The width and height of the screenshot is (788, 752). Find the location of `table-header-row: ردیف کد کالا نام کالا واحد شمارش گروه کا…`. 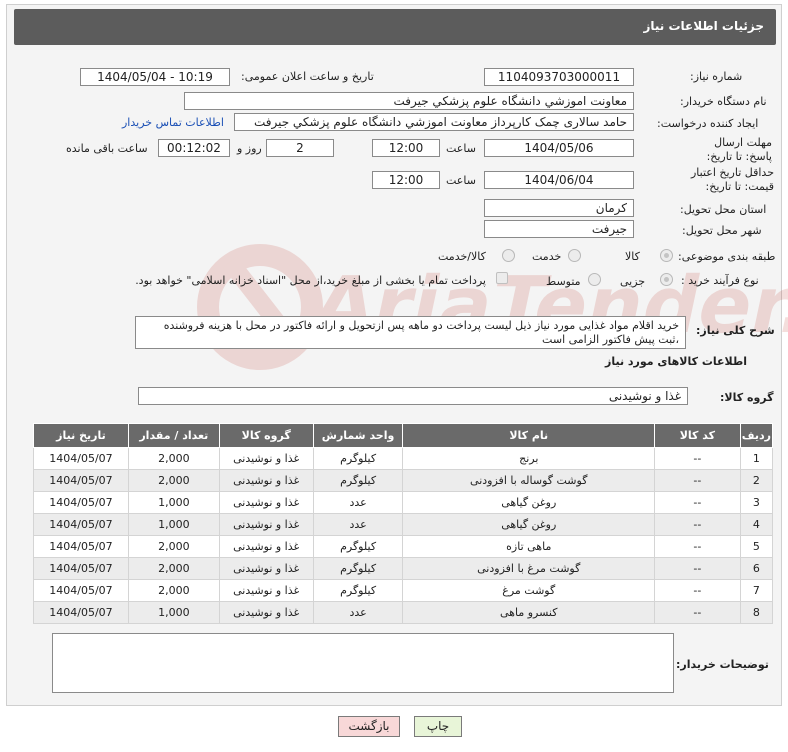

table-header-row: ردیف کد کالا نام کالا واحد شمارش گروه کا… is located at coordinates (403, 435).